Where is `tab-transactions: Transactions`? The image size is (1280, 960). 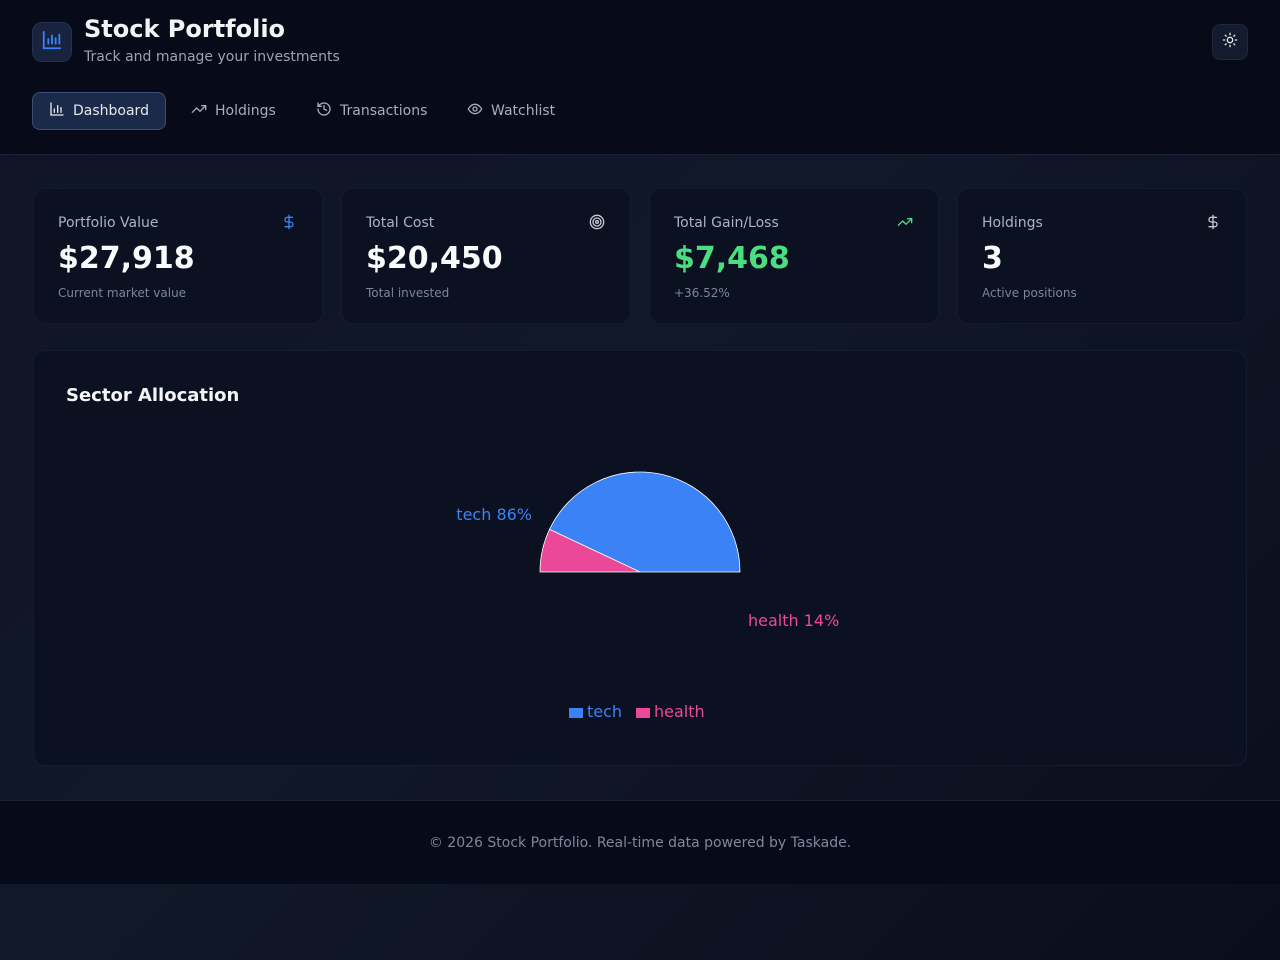
tab-transactions: Transactions is located at coordinates (371, 111).